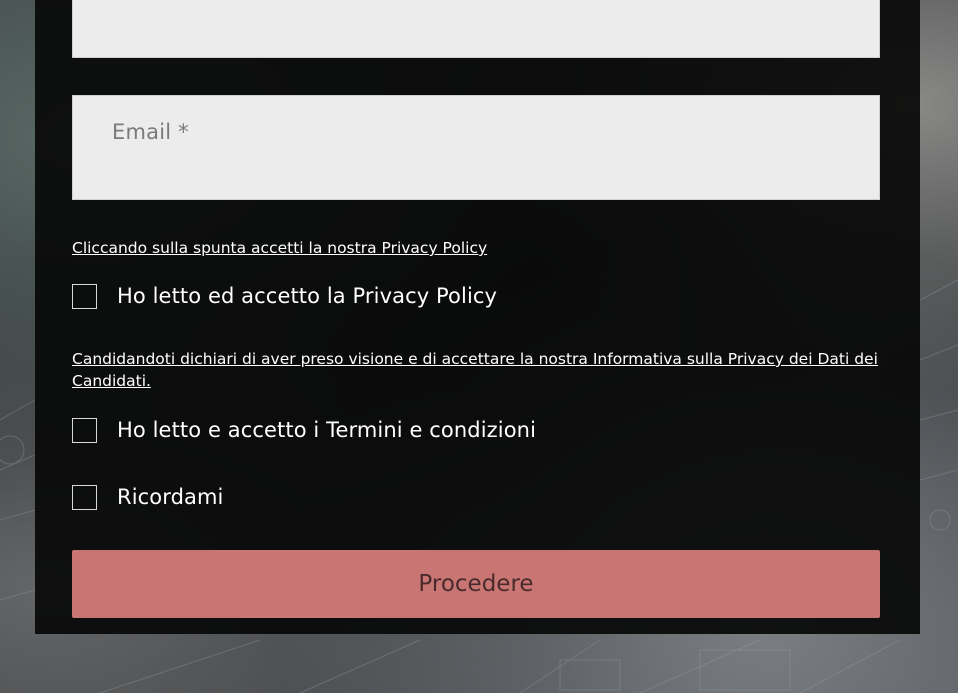 Image resolution: width=958 pixels, height=693 pixels. I want to click on remember-checkbox, so click(84, 497).